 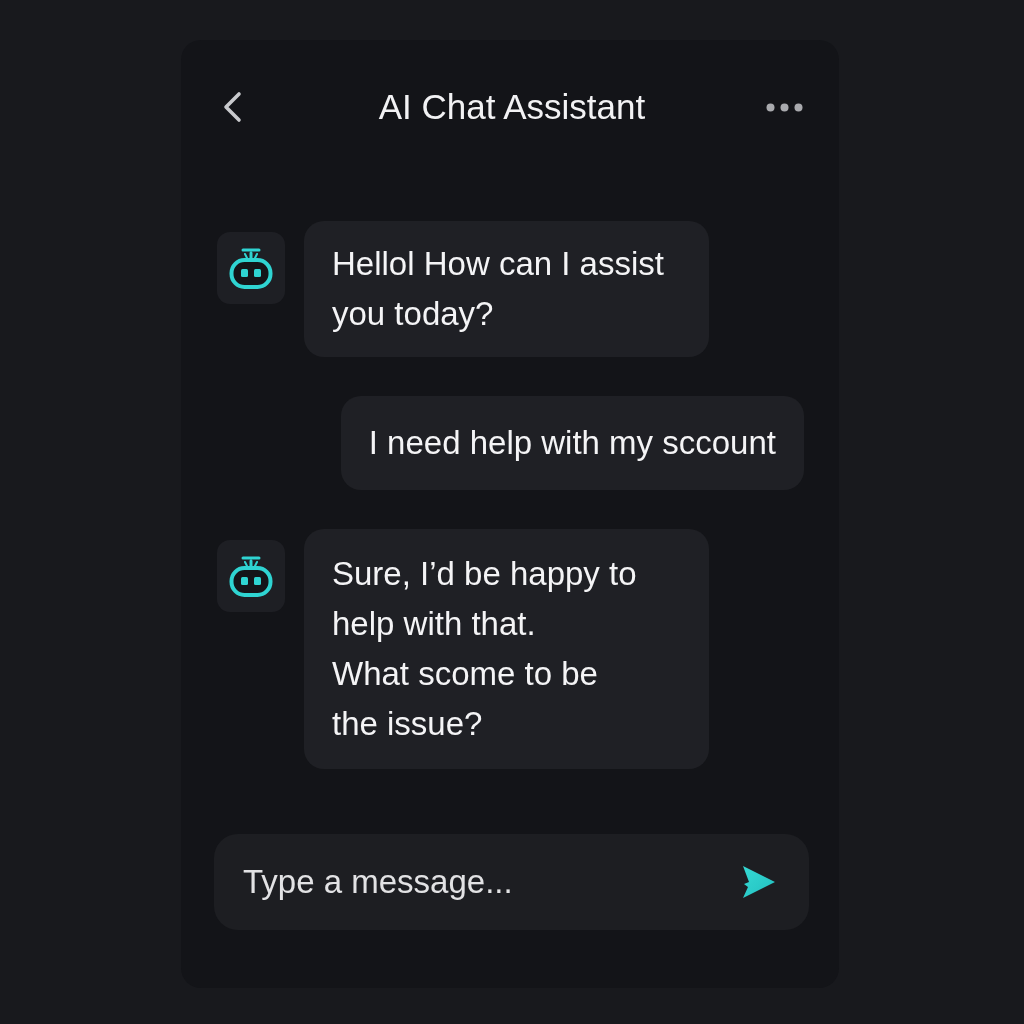 What do you see at coordinates (485, 649) in the screenshot?
I see `message-text: Sure, I’d be happy to help with that. What scome to be the issue?` at bounding box center [485, 649].